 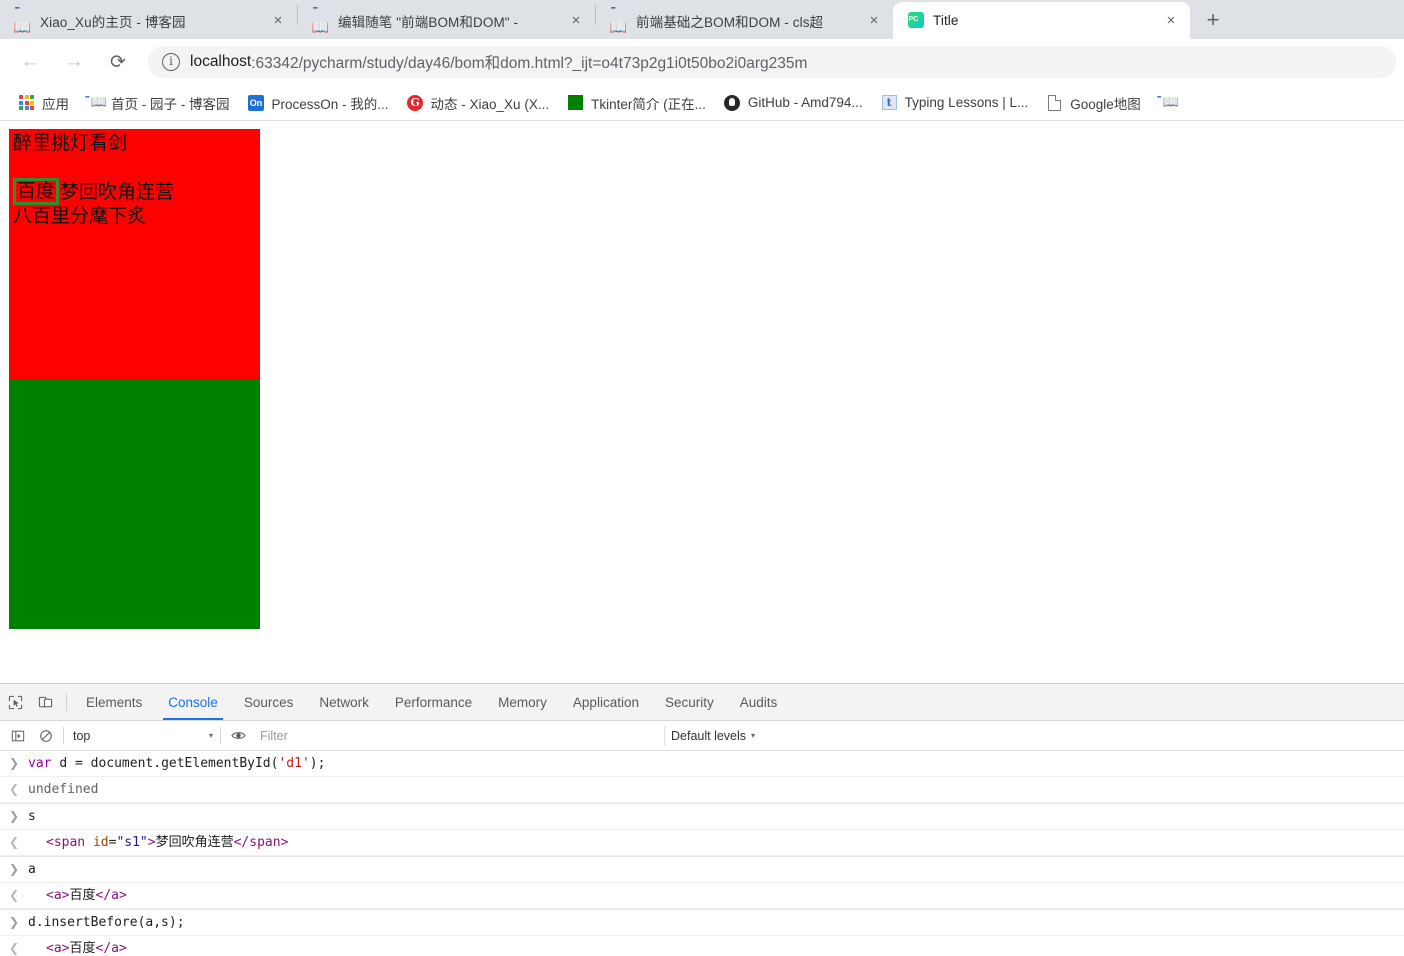 I want to click on inspect-element-icon, so click(x=15, y=702).